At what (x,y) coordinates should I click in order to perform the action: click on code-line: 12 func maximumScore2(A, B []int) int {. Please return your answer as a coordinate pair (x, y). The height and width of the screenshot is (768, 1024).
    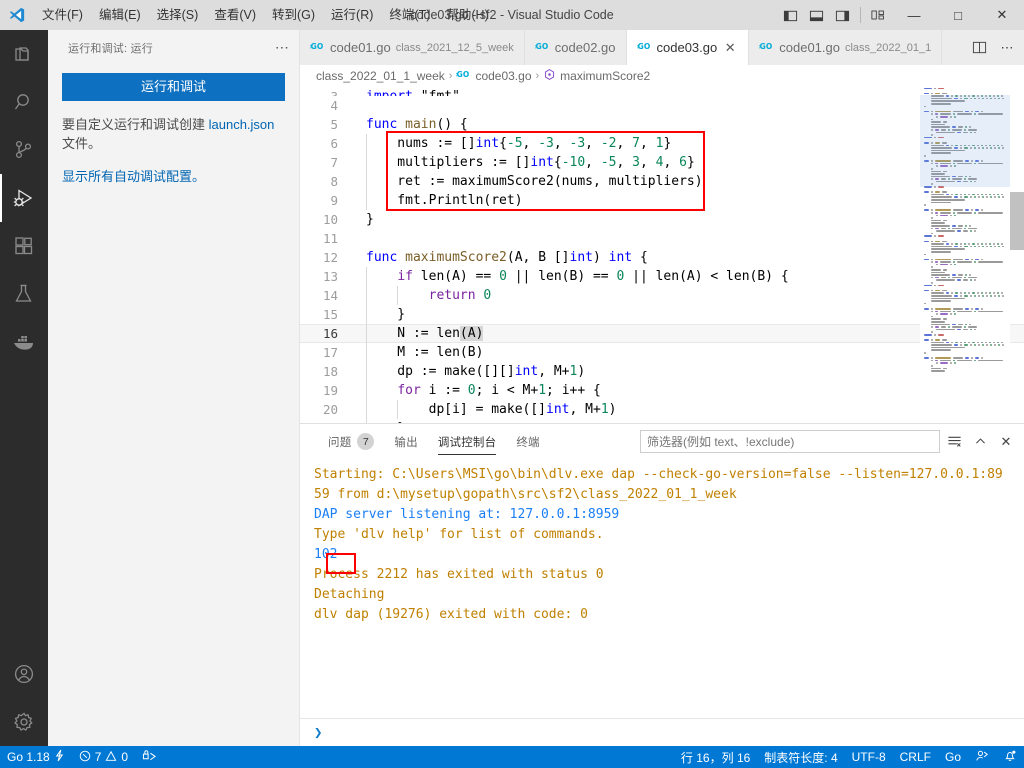
    Looking at the image, I should click on (662, 257).